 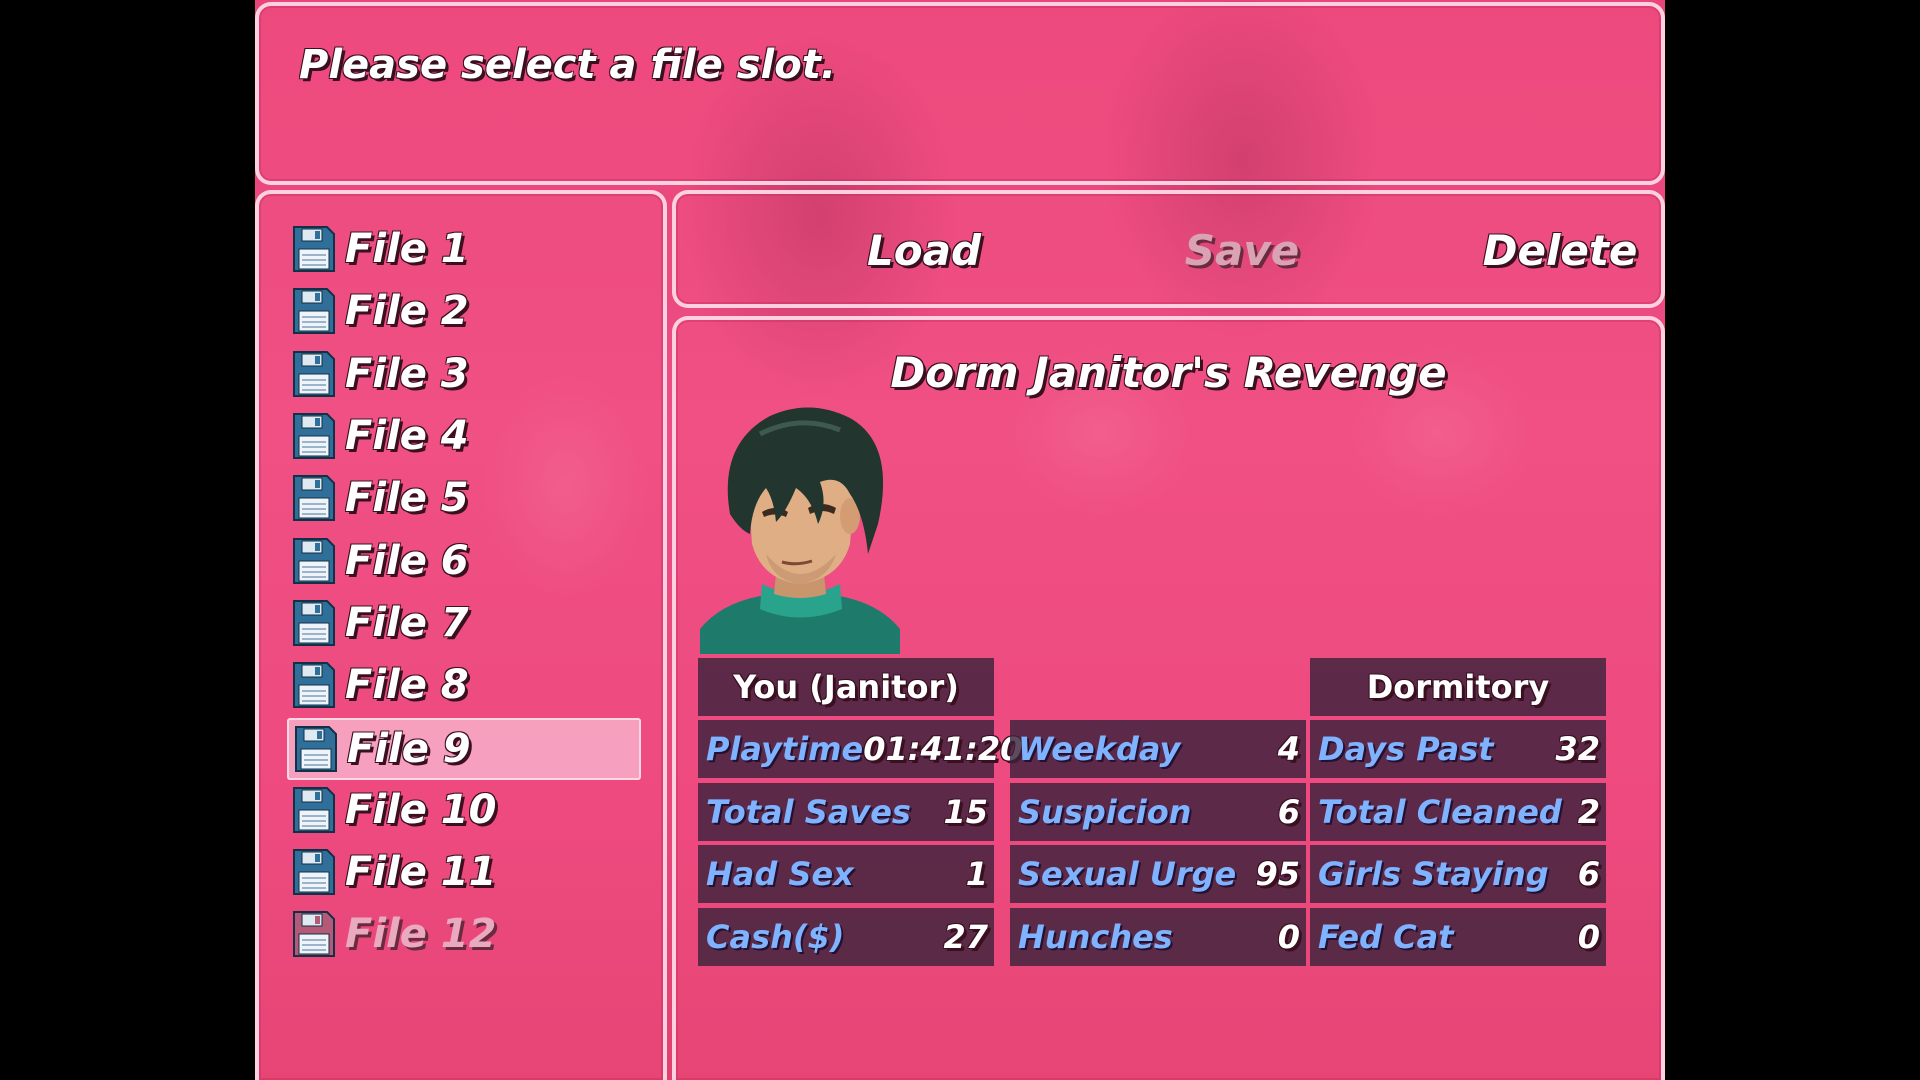 I want to click on stat-row: Hunches 0, so click(x=1158, y=936).